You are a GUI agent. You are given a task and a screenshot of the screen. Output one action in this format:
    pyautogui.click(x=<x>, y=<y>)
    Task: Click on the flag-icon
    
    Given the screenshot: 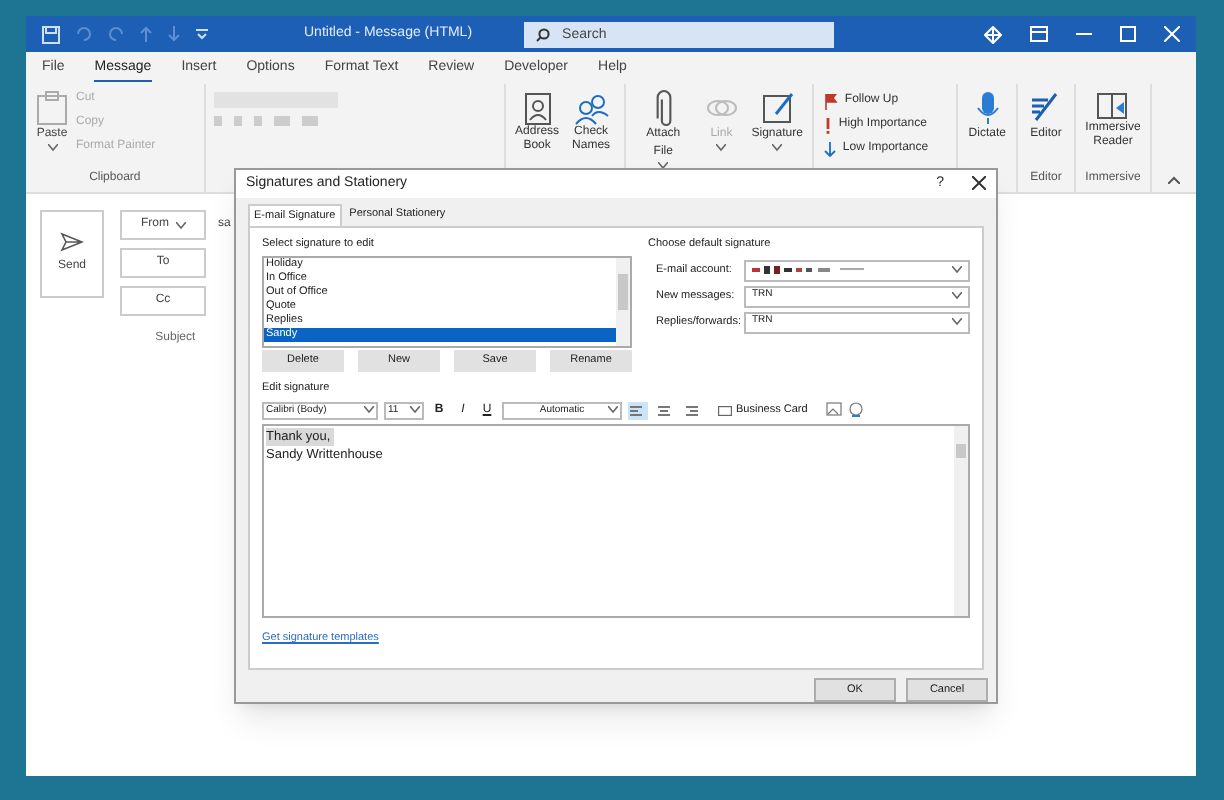 What is the action you would take?
    pyautogui.click(x=831, y=101)
    